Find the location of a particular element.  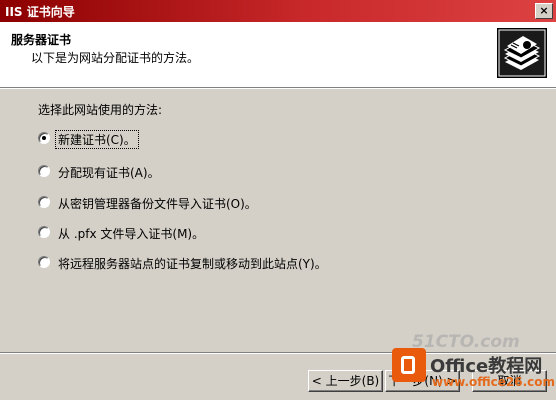

option-label: 分配现有证书(A)。 is located at coordinates (109, 173).